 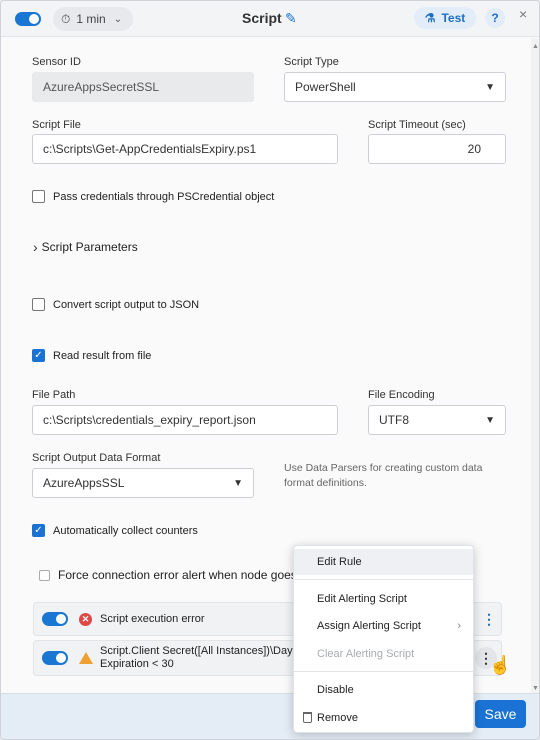 I want to click on file-encoding-select: UTF8 ▼, so click(x=437, y=420).